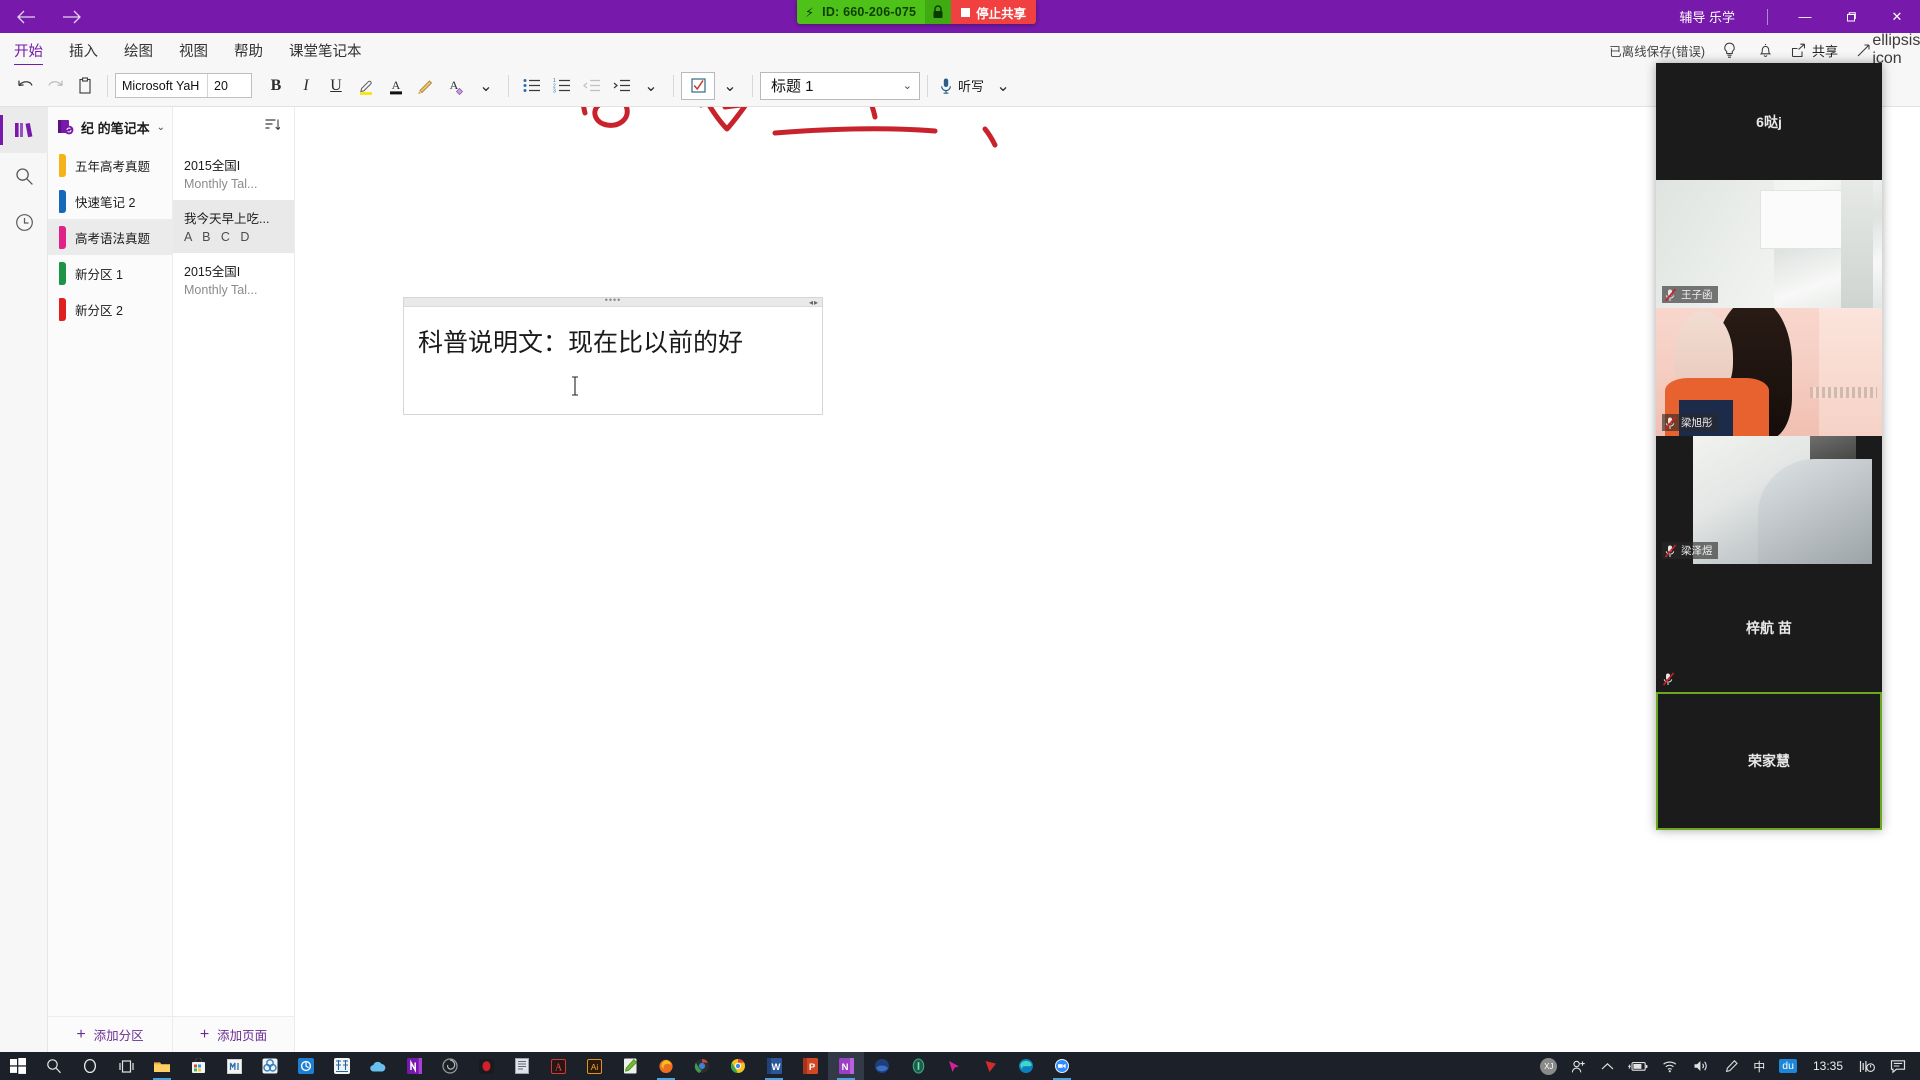 This screenshot has height=1080, width=1920. I want to click on action-center-icon, so click(1898, 1066).